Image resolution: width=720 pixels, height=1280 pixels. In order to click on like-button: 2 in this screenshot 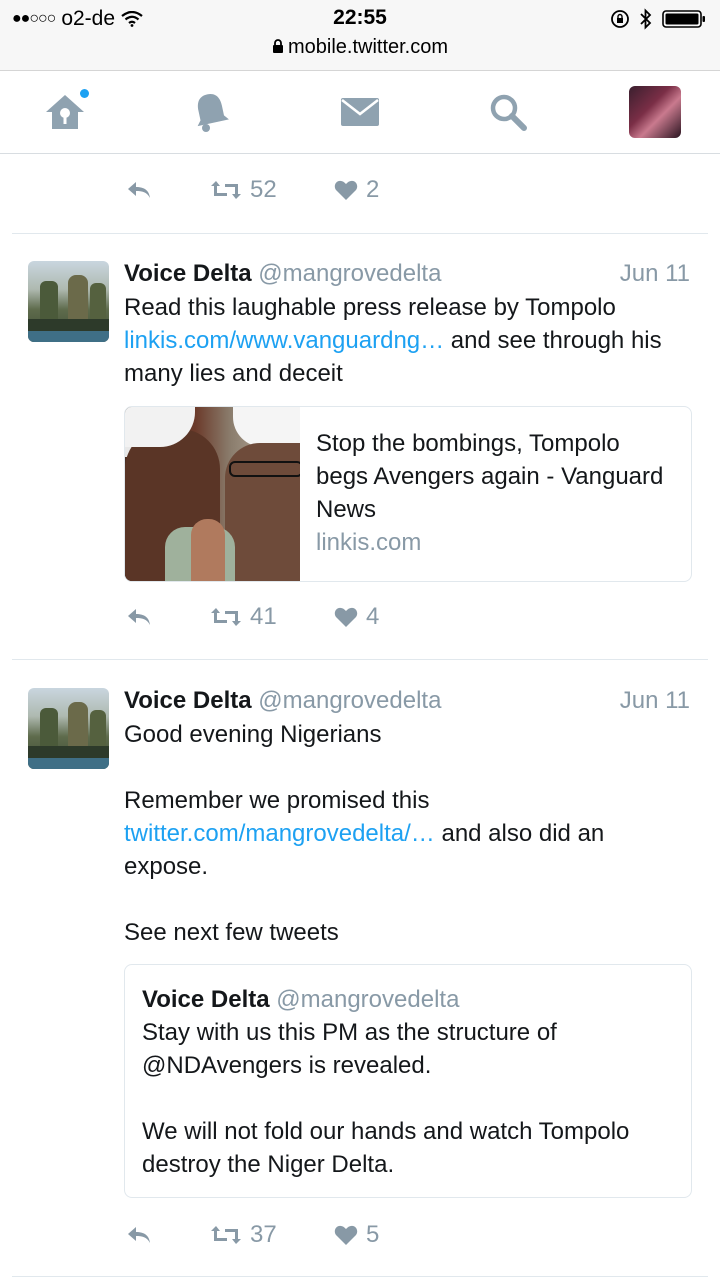, I will do `click(356, 190)`.